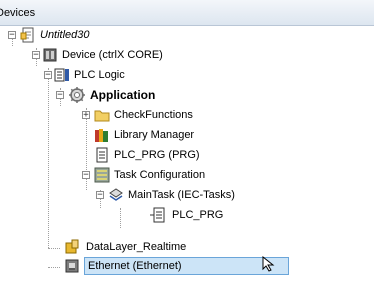 This screenshot has width=374, height=298. What do you see at coordinates (181, 195) in the screenshot?
I see `tree-item-label: MainTask (IEC-Tasks)` at bounding box center [181, 195].